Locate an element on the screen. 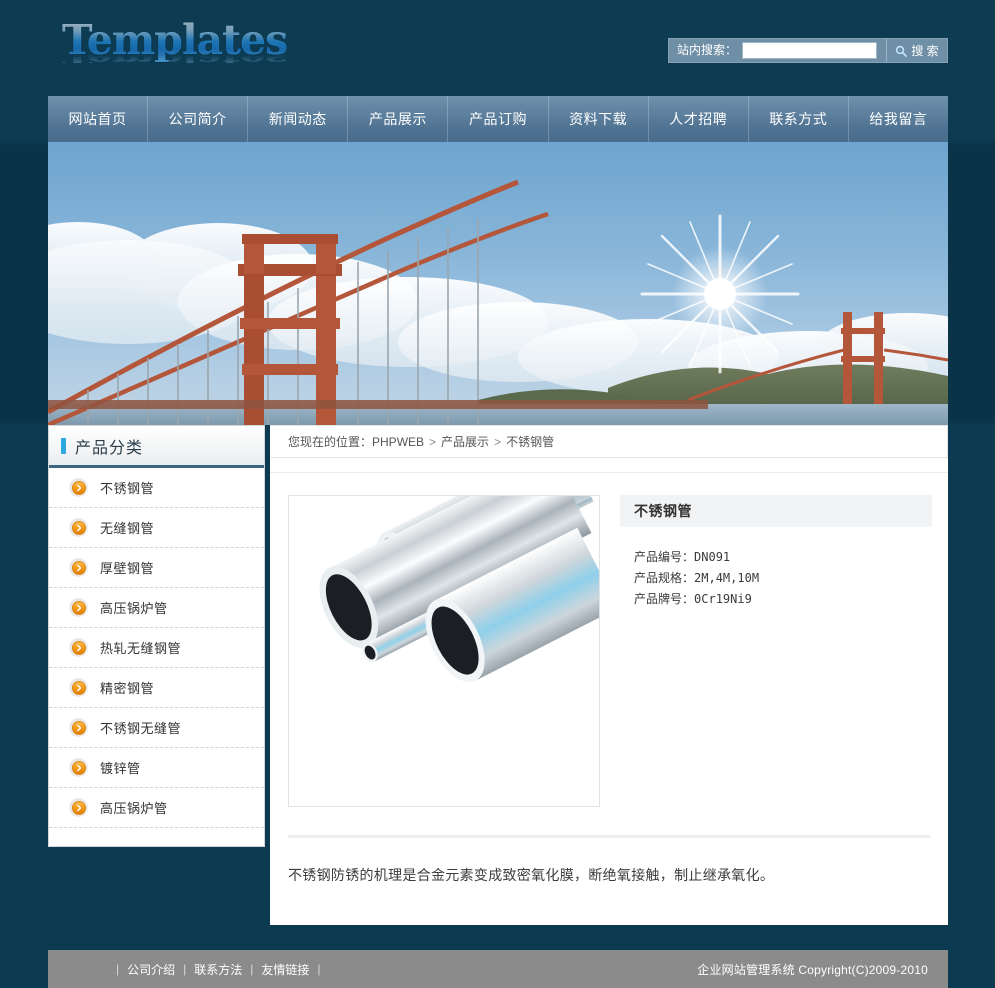 This screenshot has height=988, width=995. nav-label: 给我留言 is located at coordinates (898, 119).